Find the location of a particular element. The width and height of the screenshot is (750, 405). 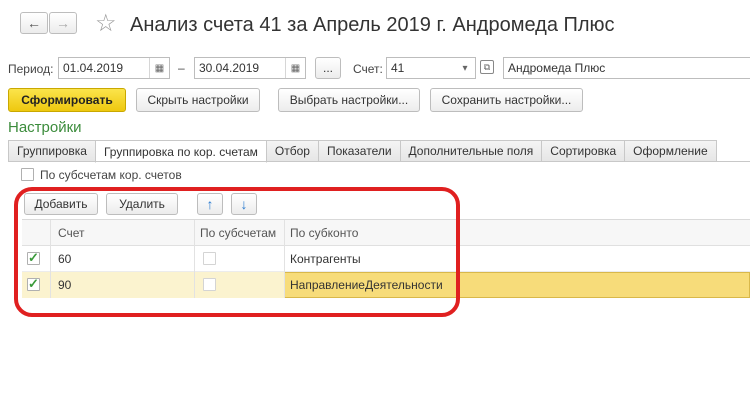

tab-appearance: Оформление is located at coordinates (670, 151).